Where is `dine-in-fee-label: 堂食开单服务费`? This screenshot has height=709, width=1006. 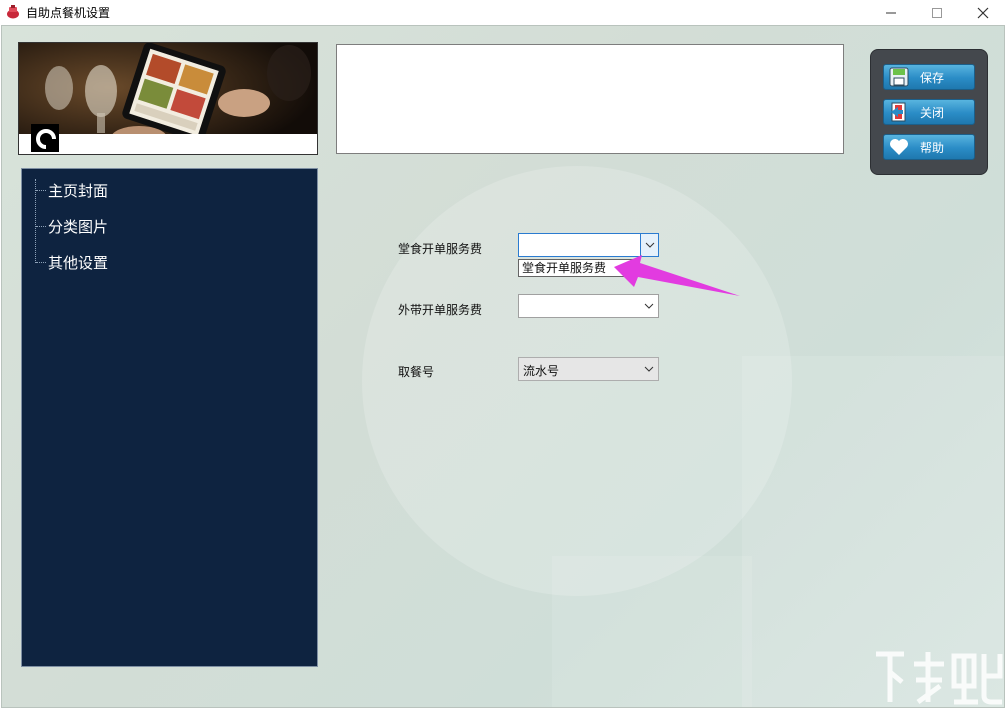
dine-in-fee-label: 堂食开单服务费 is located at coordinates (440, 249).